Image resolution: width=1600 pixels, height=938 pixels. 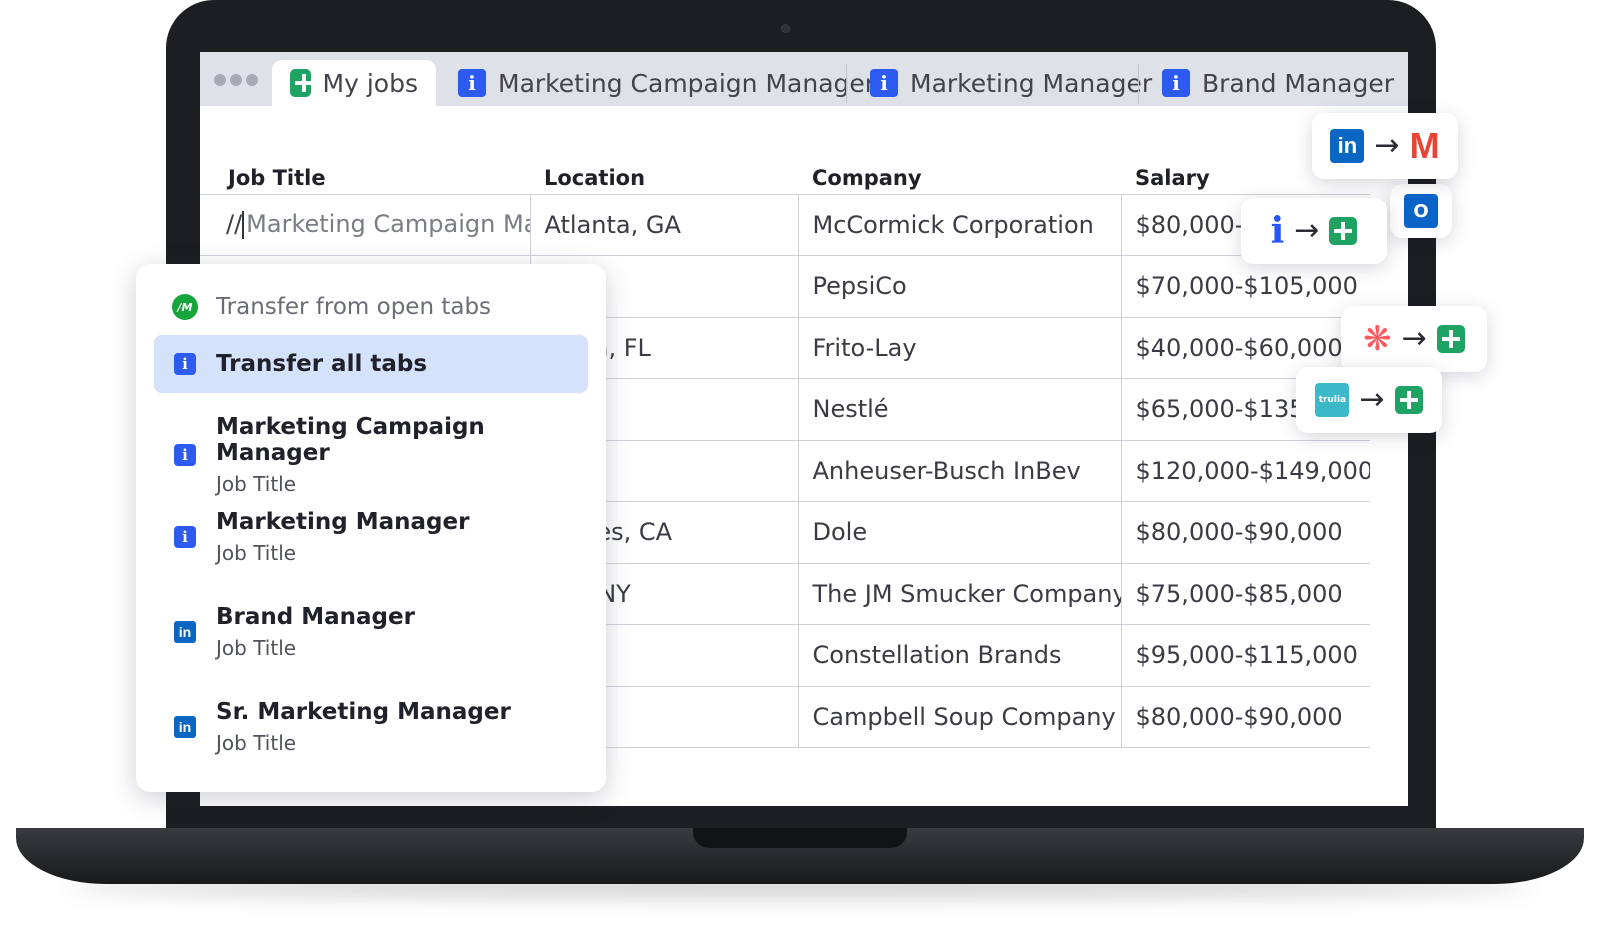 I want to click on text-cursor, so click(x=243, y=225).